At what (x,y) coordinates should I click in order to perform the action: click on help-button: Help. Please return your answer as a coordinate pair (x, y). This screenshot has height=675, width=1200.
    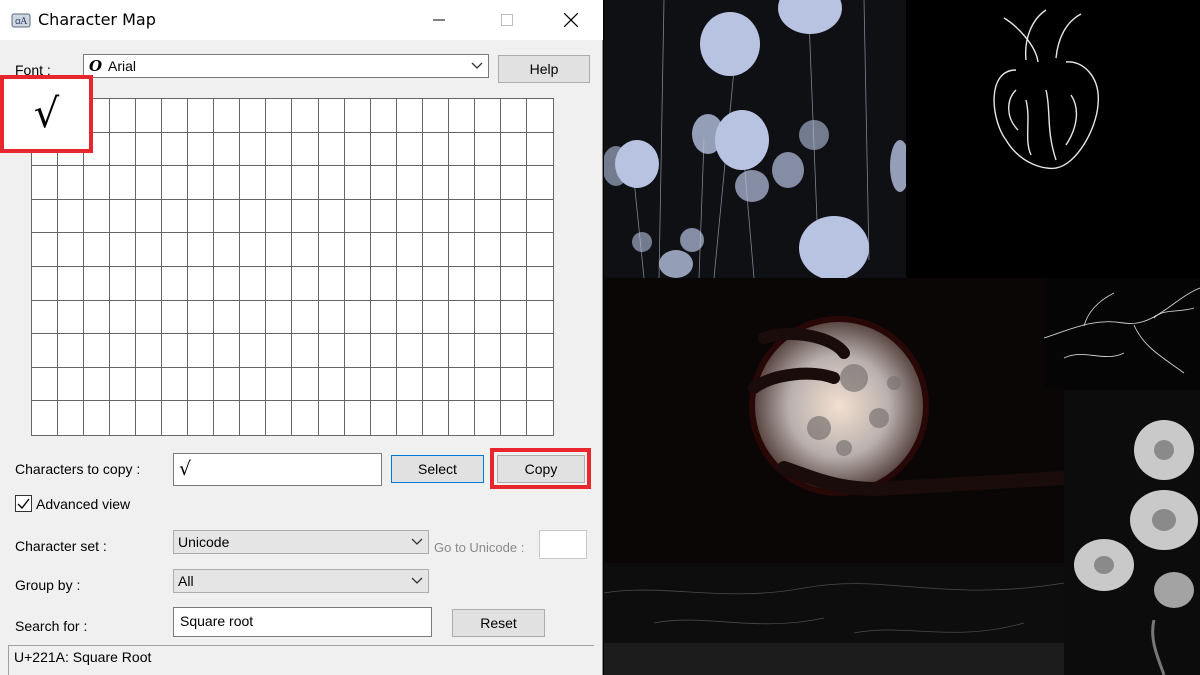
    Looking at the image, I should click on (544, 69).